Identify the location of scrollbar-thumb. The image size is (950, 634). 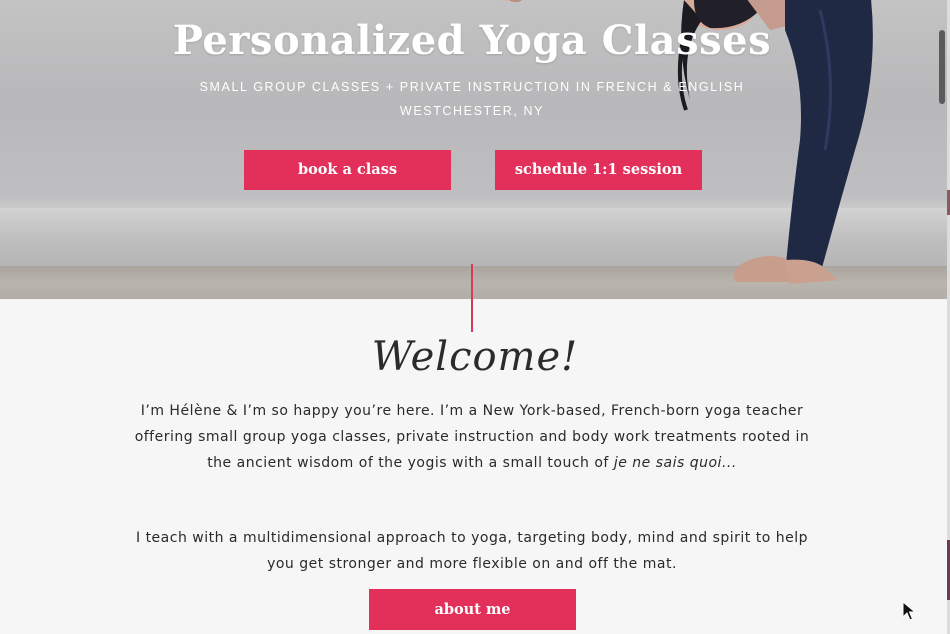
(942, 67).